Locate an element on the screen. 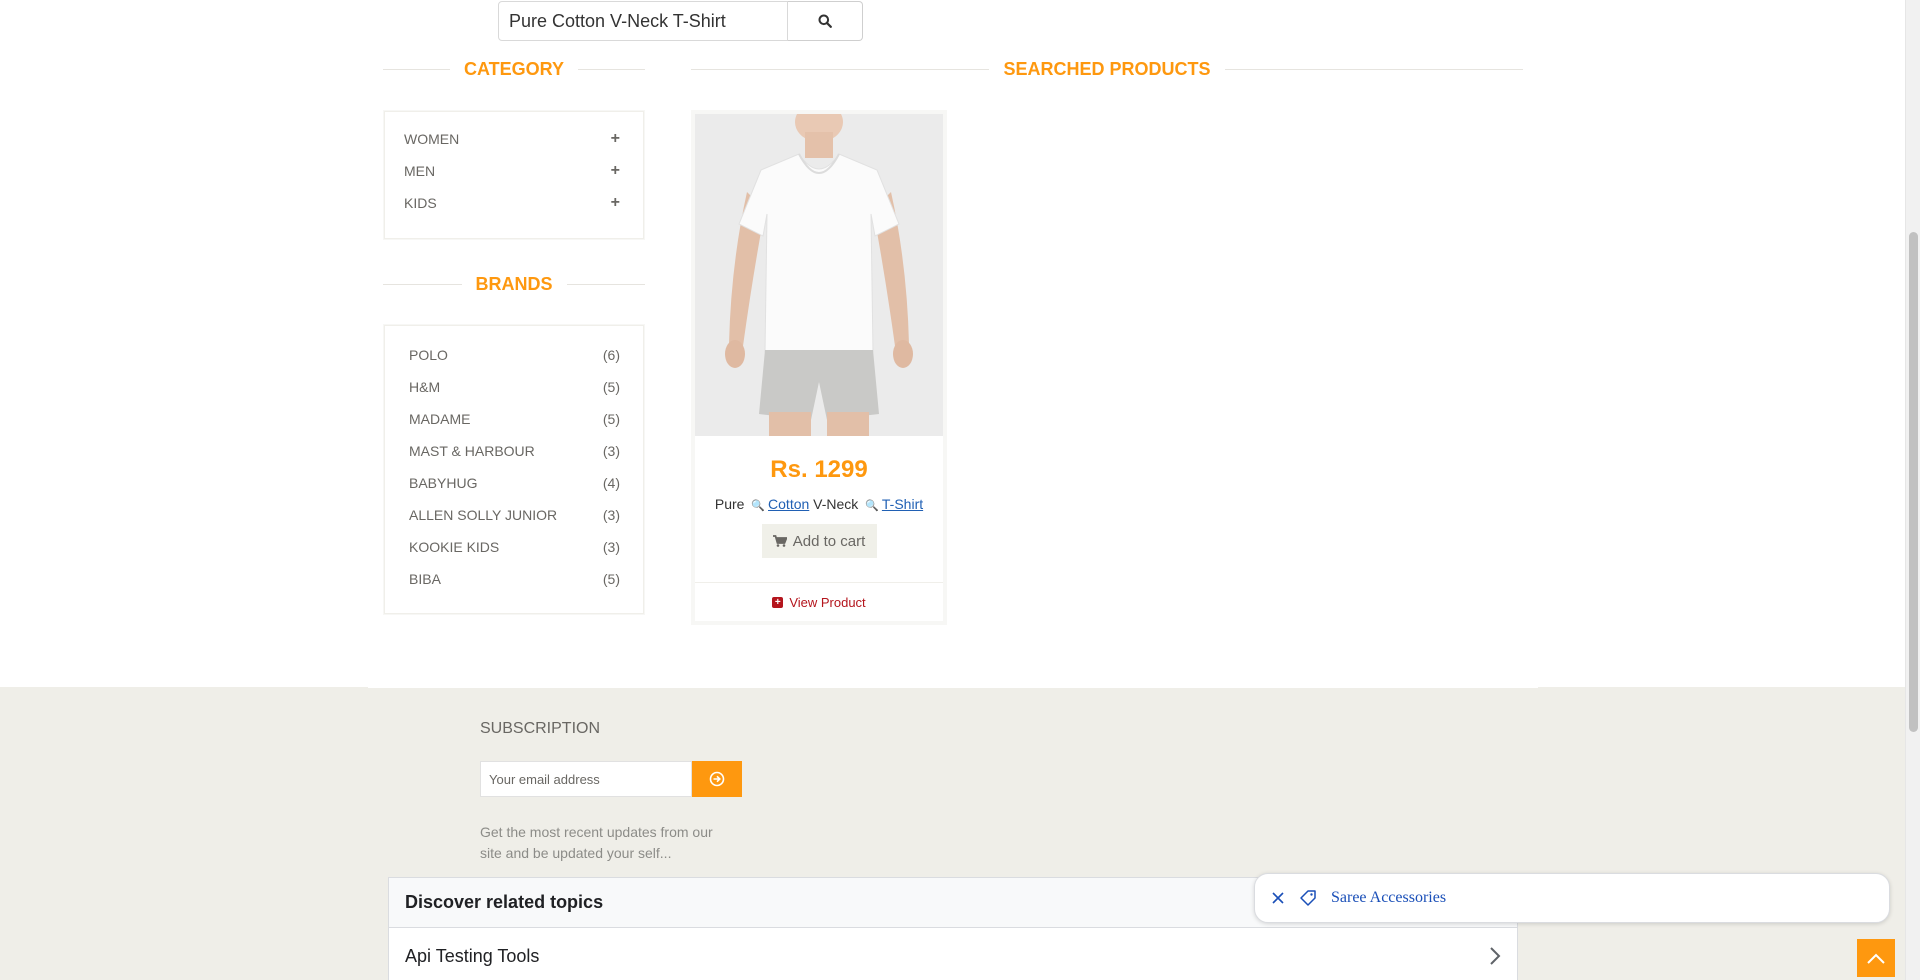  category-title-text: Category is located at coordinates (514, 69).